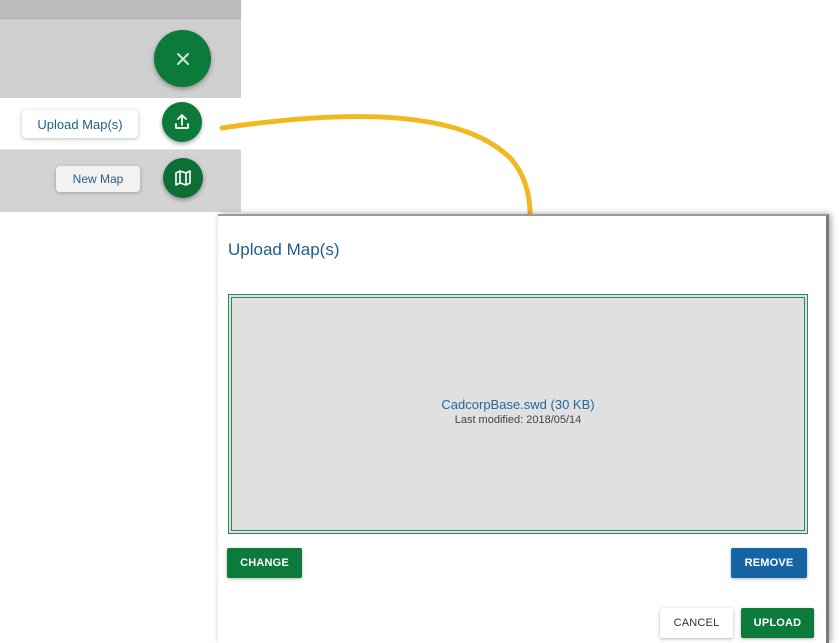 The width and height of the screenshot is (839, 643). I want to click on upload-maps-fab-button, so click(182, 122).